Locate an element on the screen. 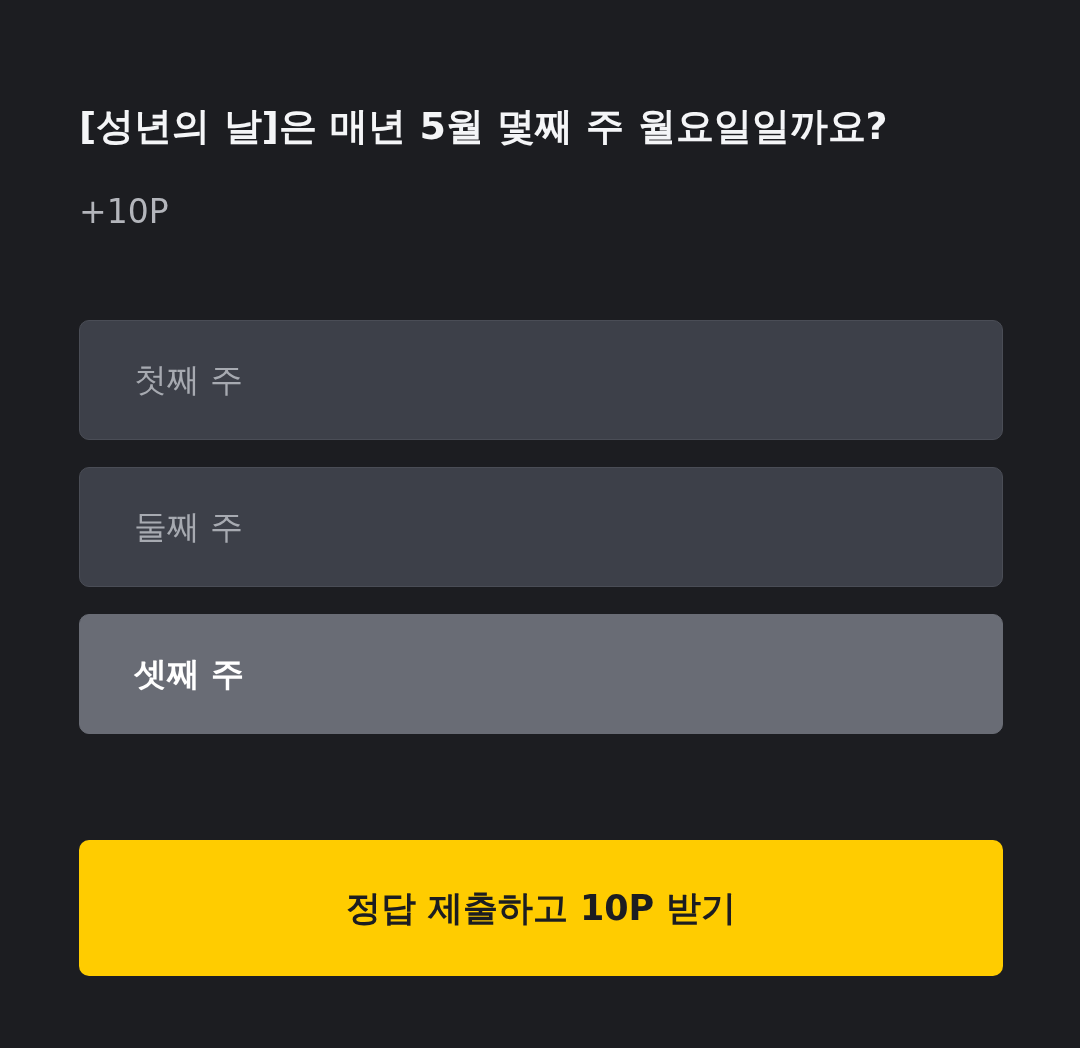  submit-button: 정답 제출하고 10P 받기 is located at coordinates (541, 908).